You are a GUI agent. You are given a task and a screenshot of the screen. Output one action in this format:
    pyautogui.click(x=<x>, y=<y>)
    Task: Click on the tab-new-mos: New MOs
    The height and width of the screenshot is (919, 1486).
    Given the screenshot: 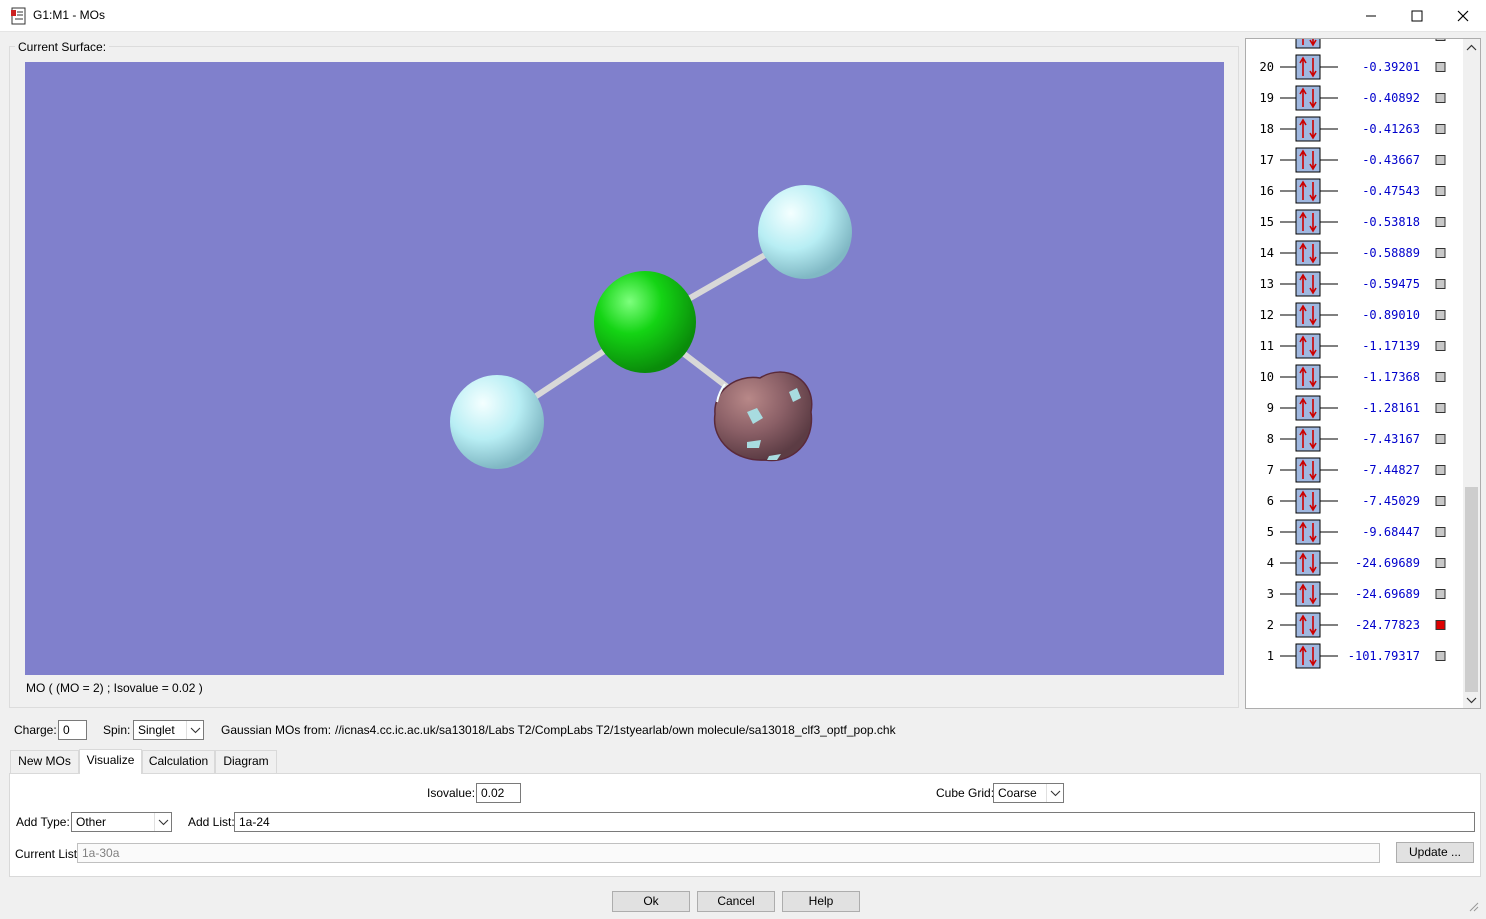 What is the action you would take?
    pyautogui.click(x=44, y=761)
    